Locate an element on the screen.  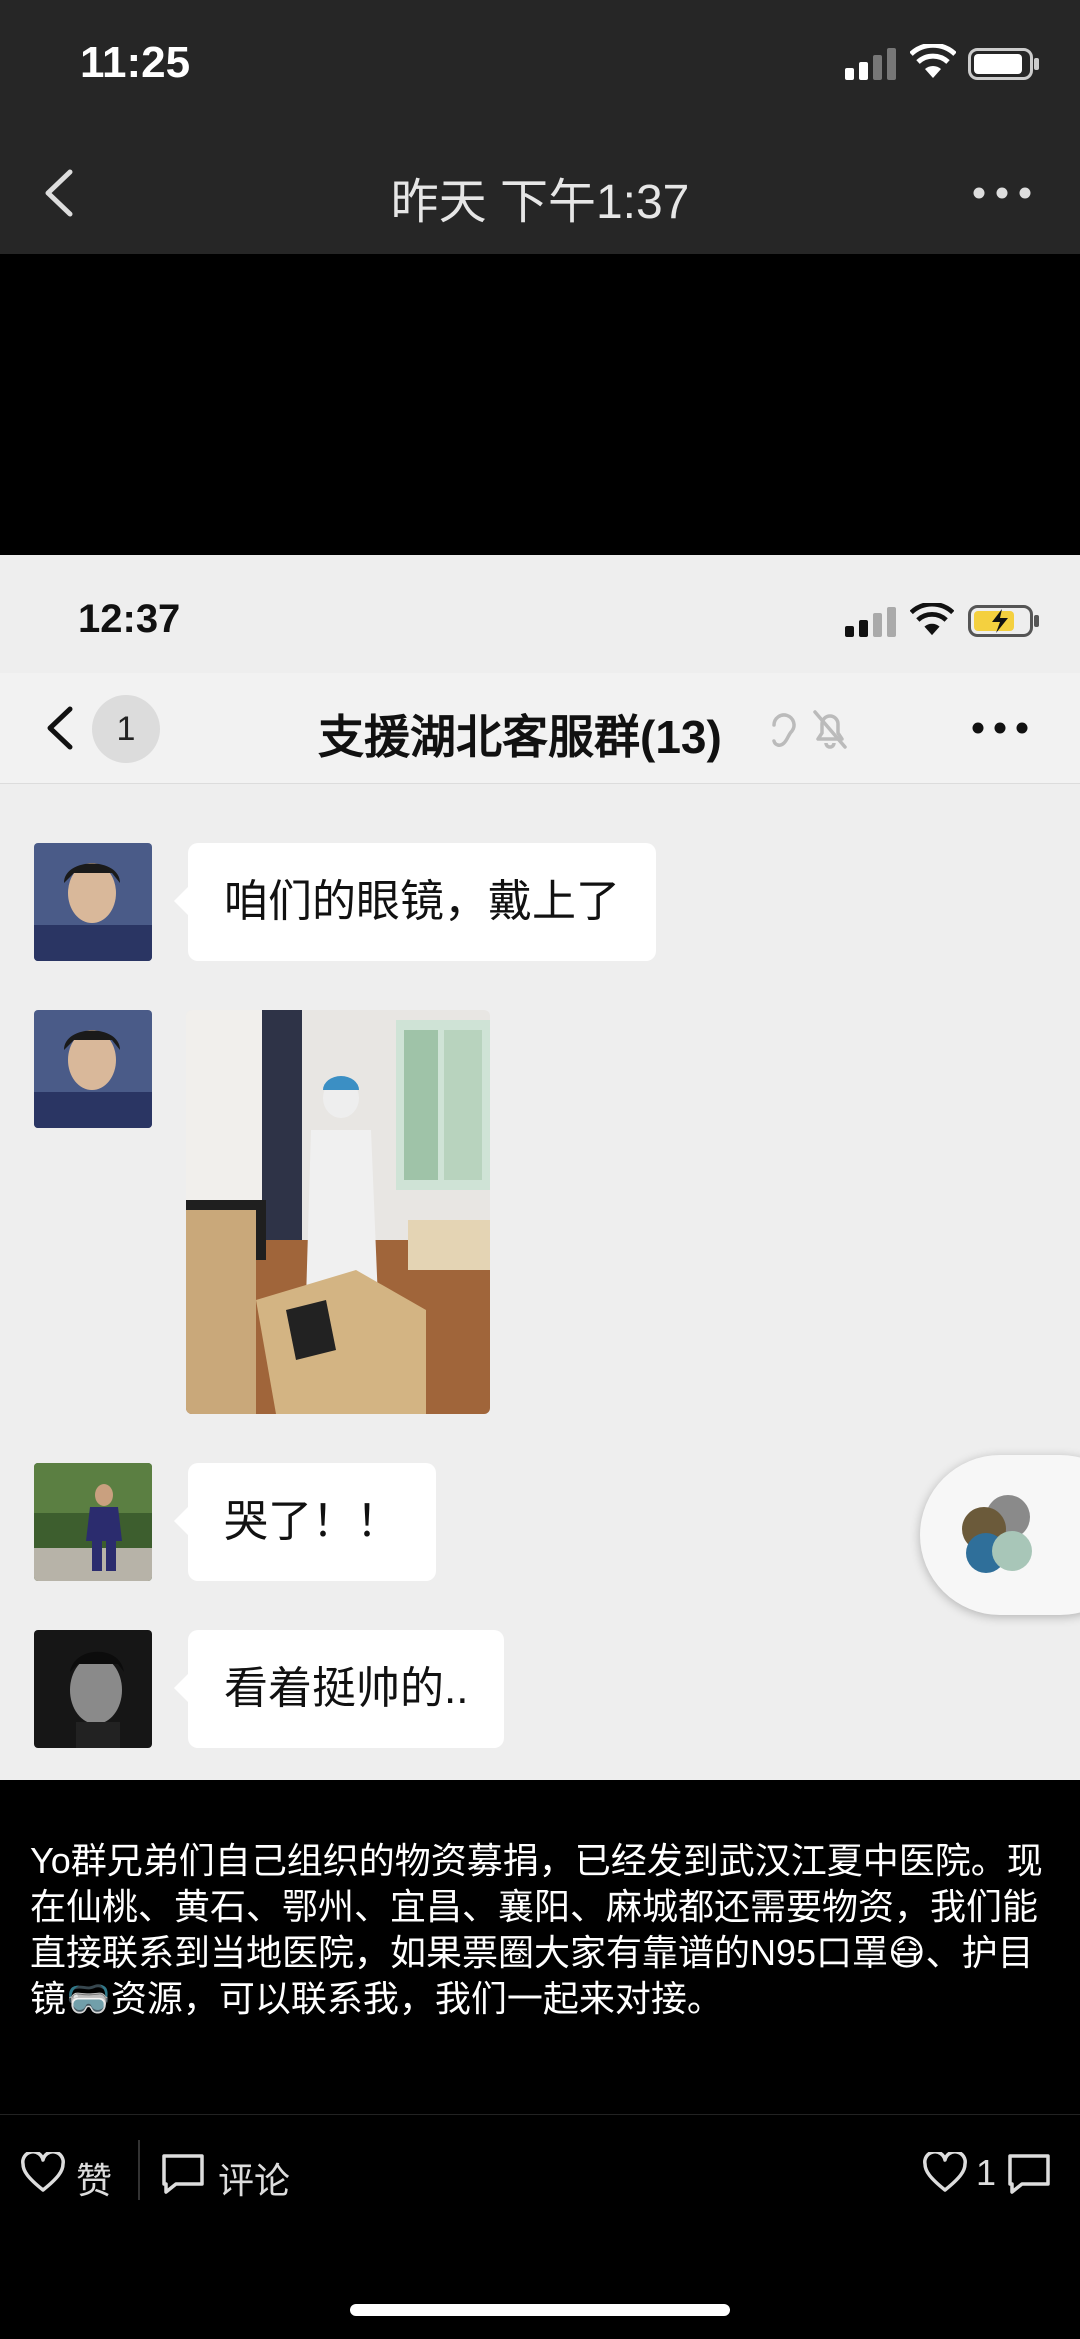
message-photo is located at coordinates (338, 1212).